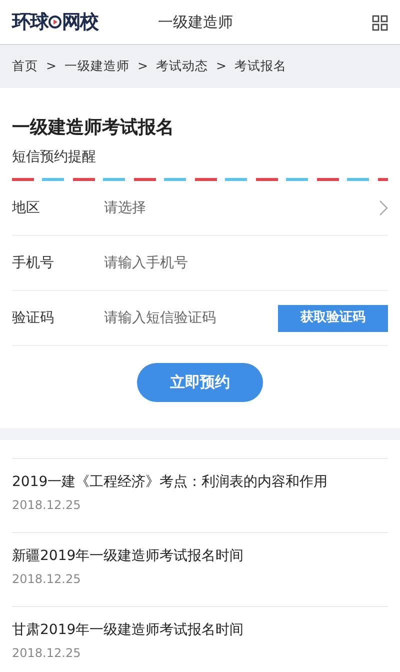 The image size is (400, 672). I want to click on header-title: 一级建造师, so click(195, 22).